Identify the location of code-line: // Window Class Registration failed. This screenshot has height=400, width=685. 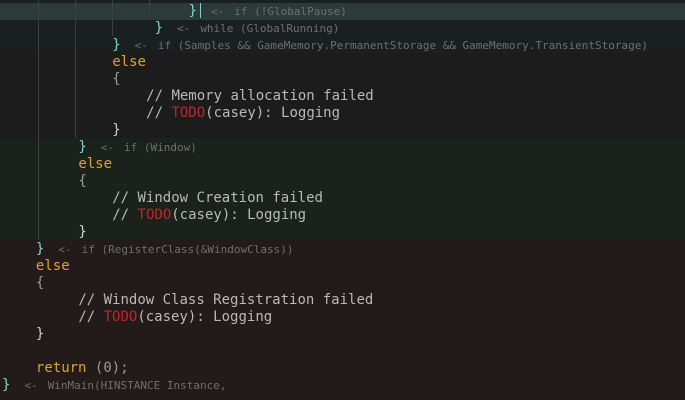
(225, 300).